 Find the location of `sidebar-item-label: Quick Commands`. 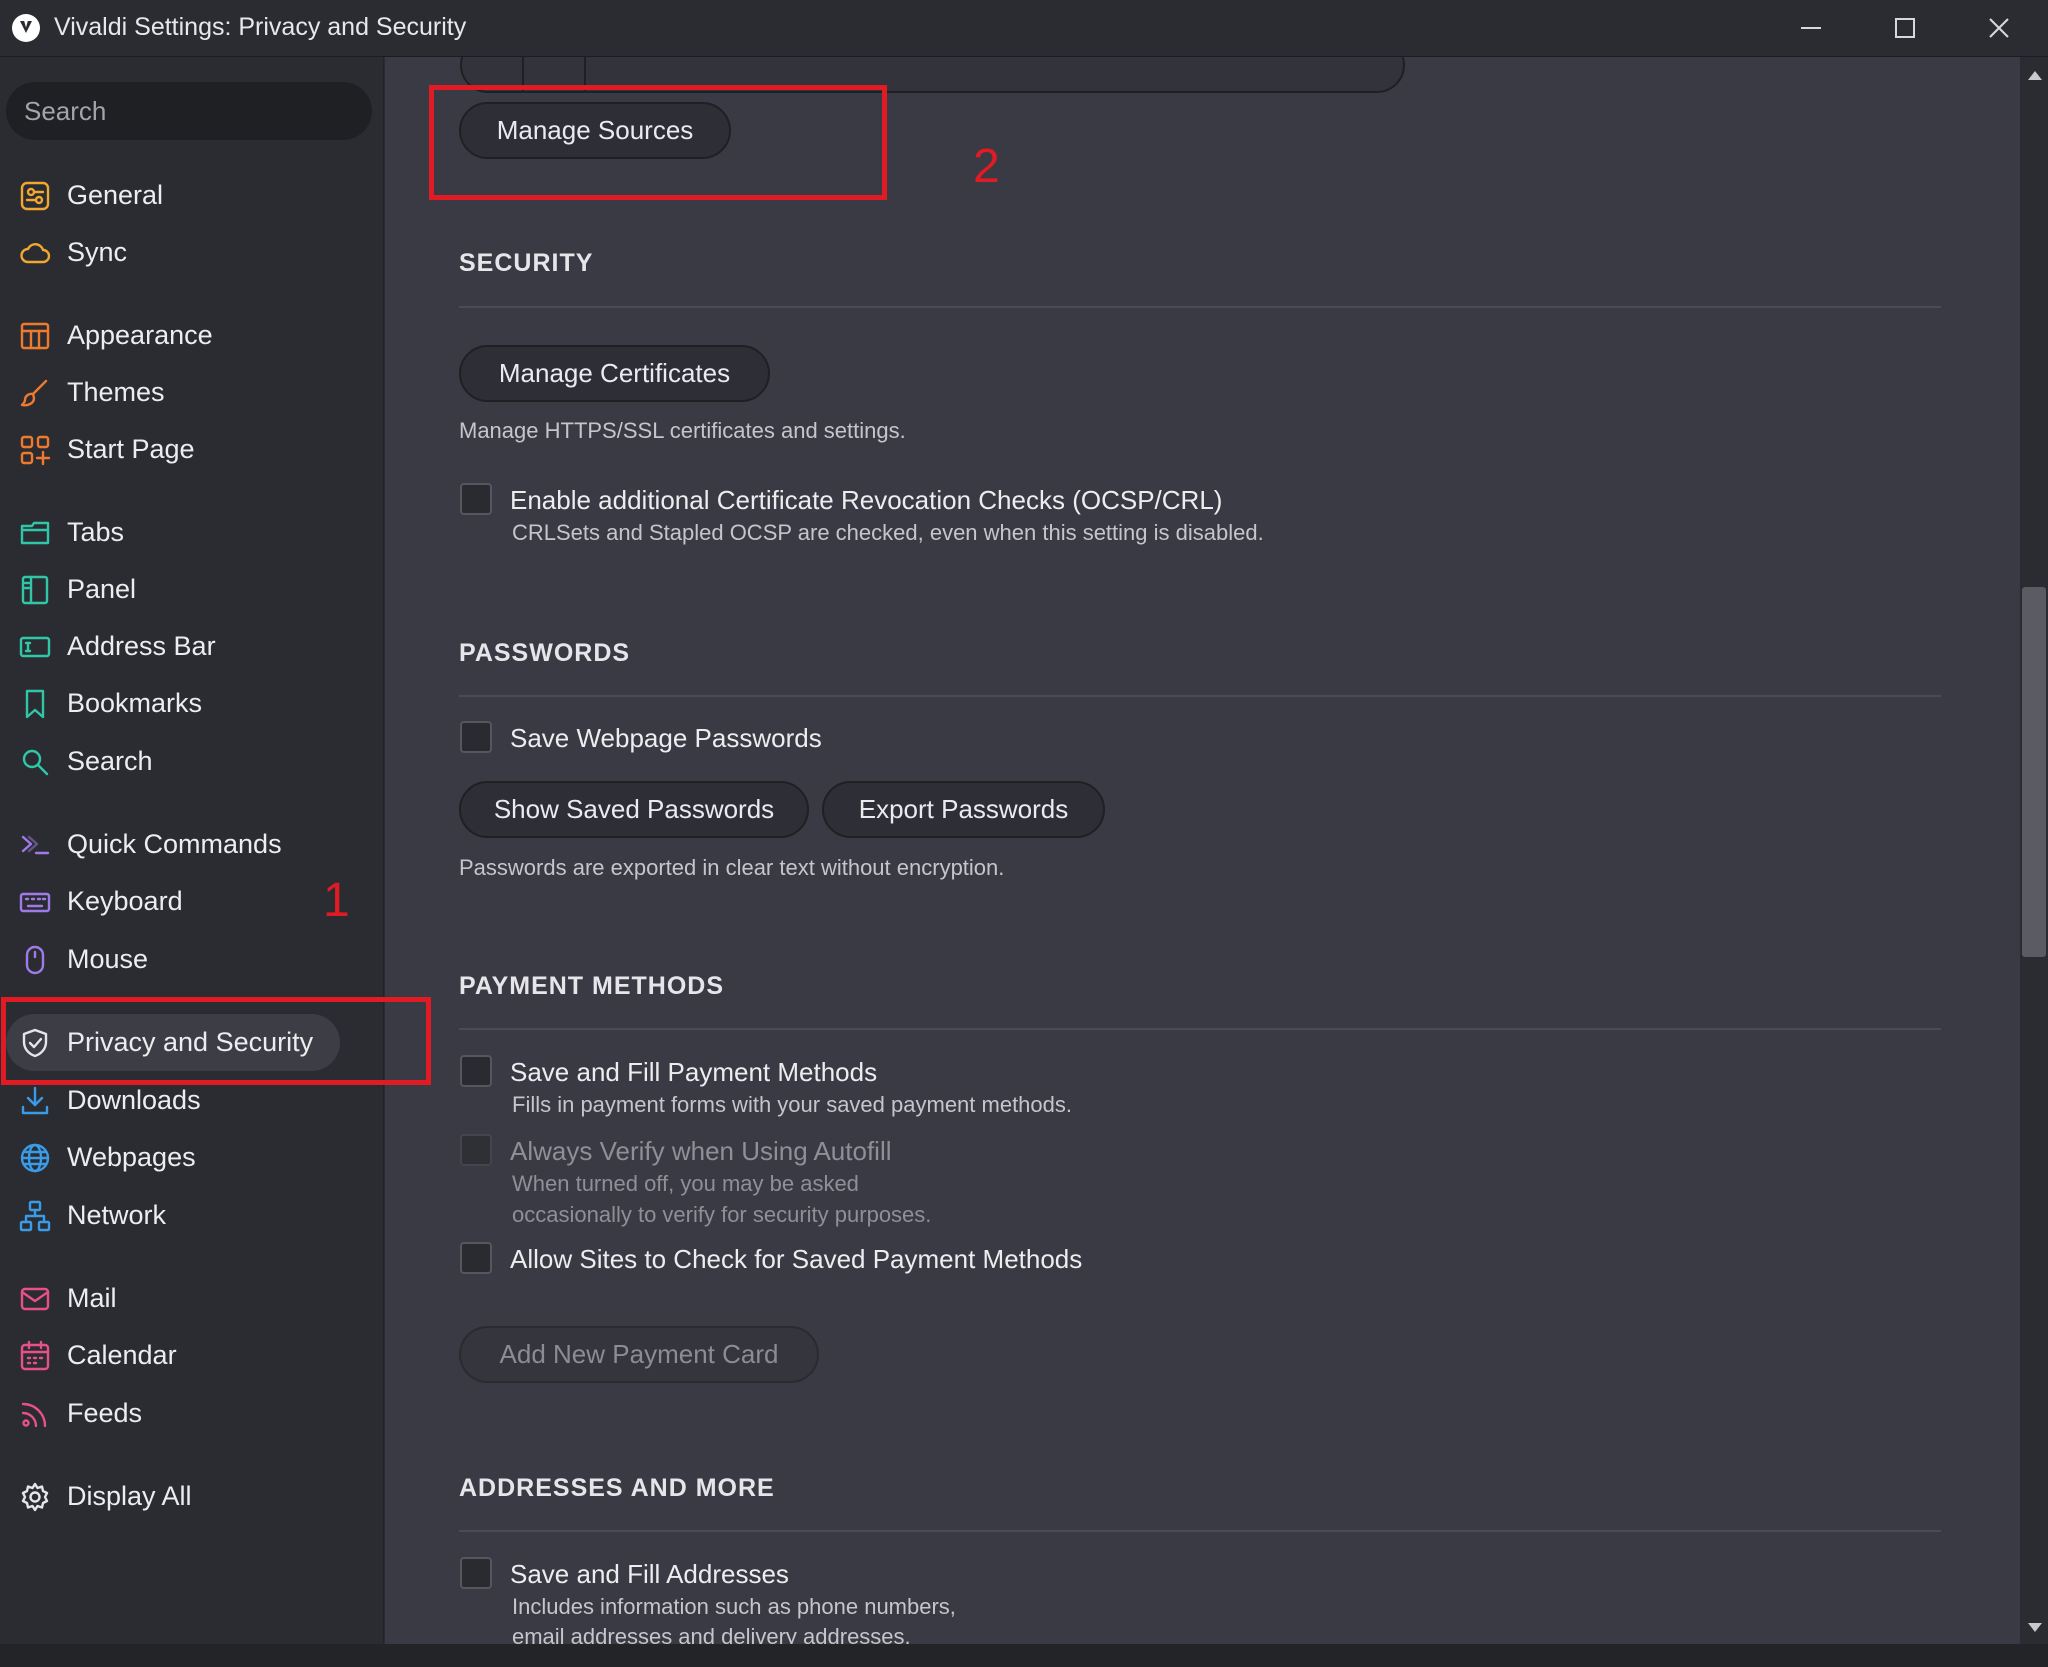

sidebar-item-label: Quick Commands is located at coordinates (174, 844).